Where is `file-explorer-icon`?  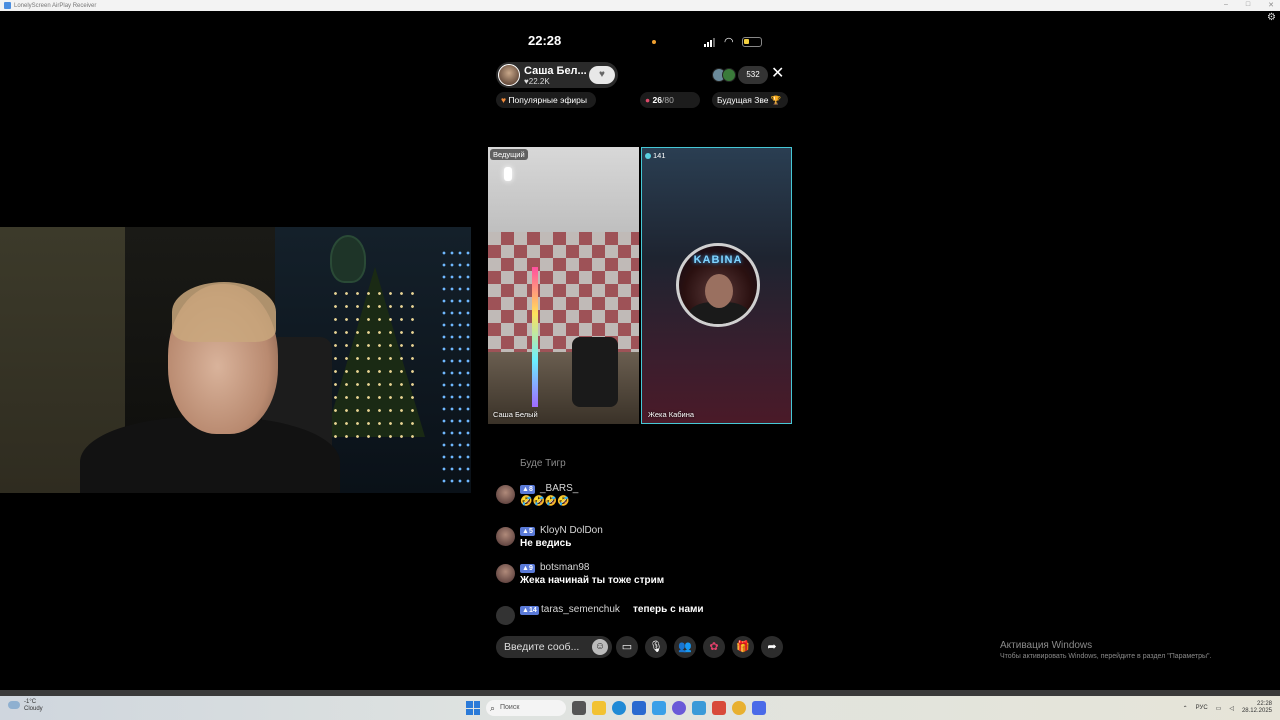 file-explorer-icon is located at coordinates (599, 708).